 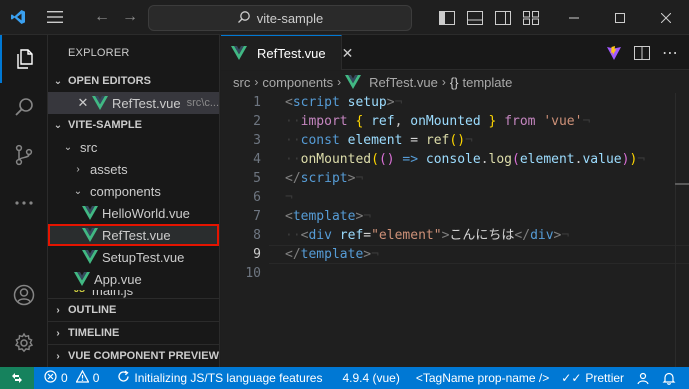 What do you see at coordinates (682, 230) in the screenshot?
I see `editor-scrollbar` at bounding box center [682, 230].